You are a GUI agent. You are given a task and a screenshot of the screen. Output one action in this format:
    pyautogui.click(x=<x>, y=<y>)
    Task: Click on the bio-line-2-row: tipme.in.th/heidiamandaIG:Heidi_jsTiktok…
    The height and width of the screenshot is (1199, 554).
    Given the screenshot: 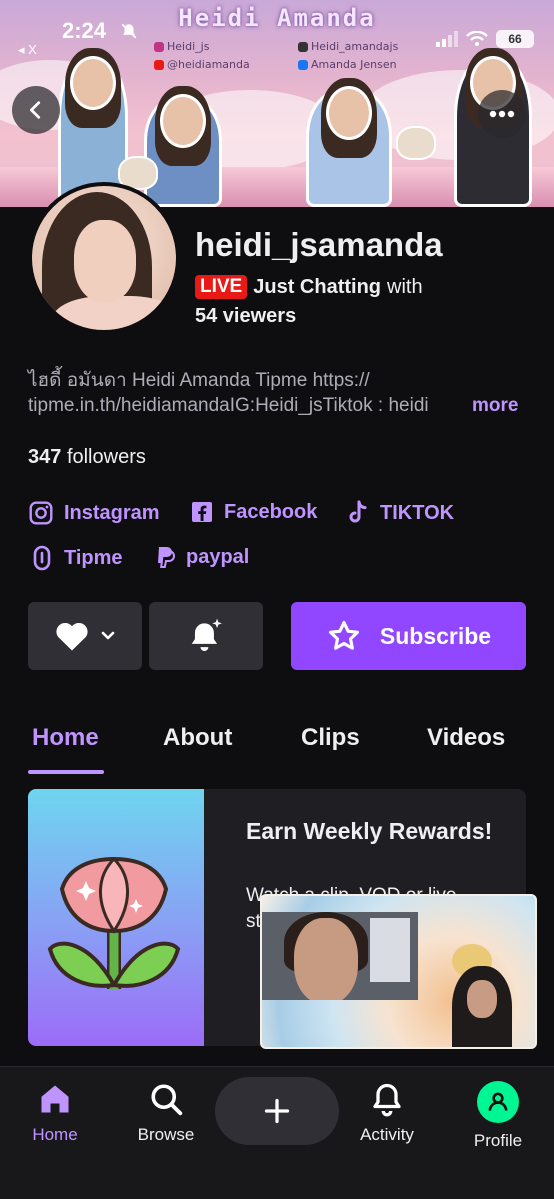 What is the action you would take?
    pyautogui.click(x=278, y=405)
    